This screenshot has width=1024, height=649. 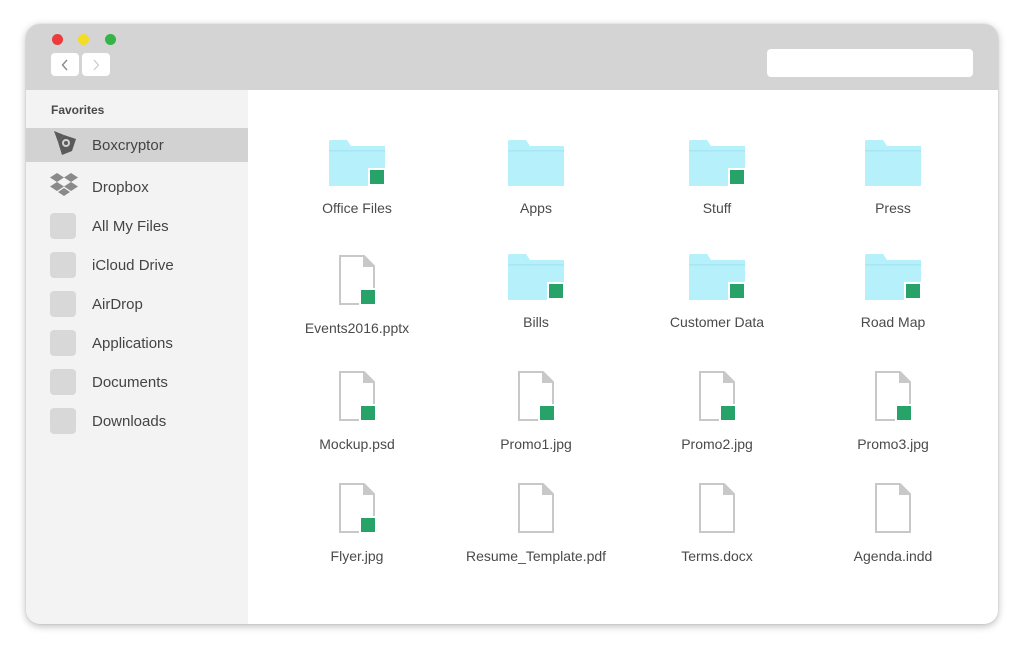 What do you see at coordinates (717, 322) in the screenshot?
I see `item-label: Customer Data` at bounding box center [717, 322].